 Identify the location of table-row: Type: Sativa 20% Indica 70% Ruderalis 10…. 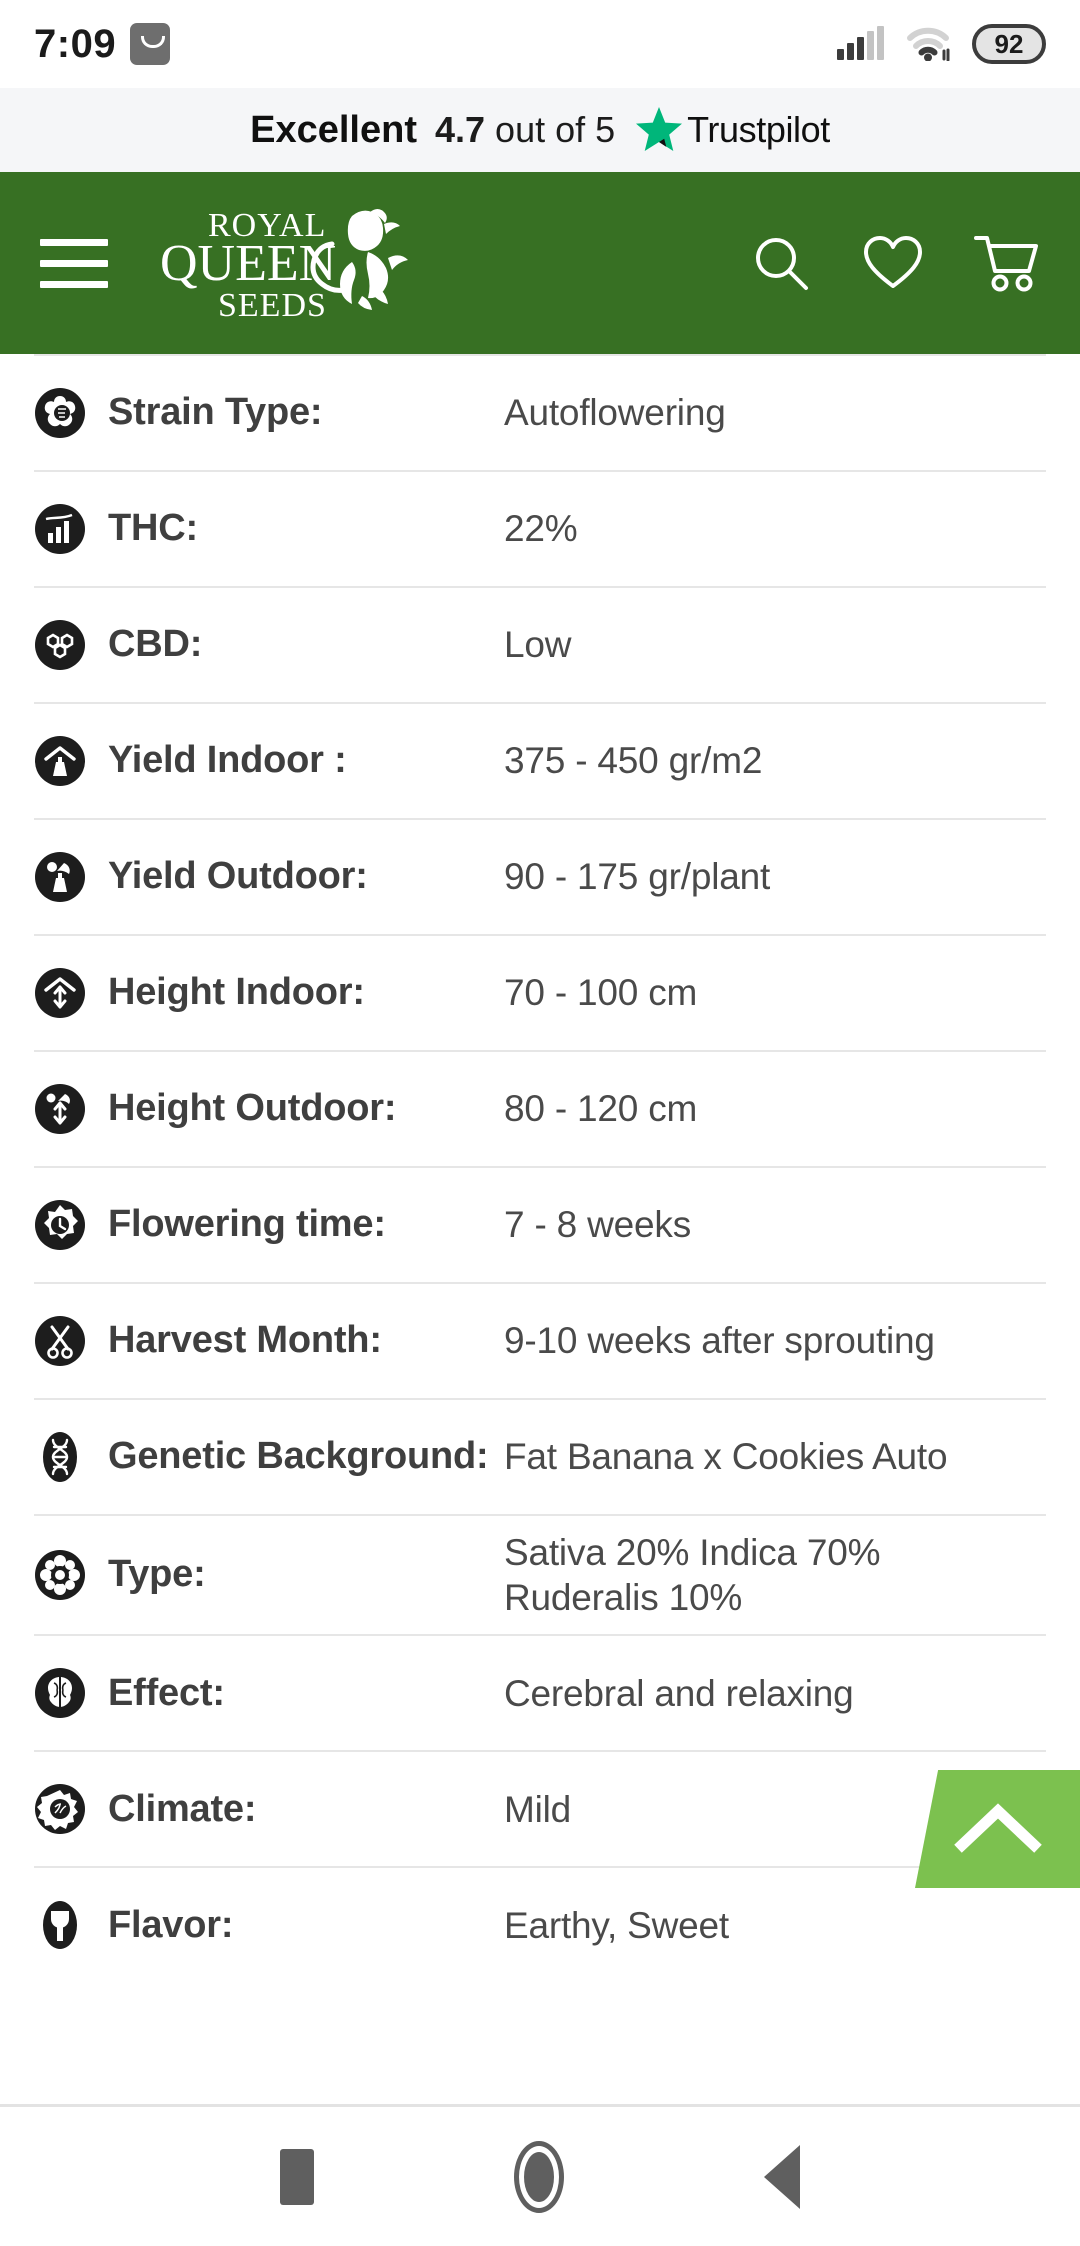
(540, 1574).